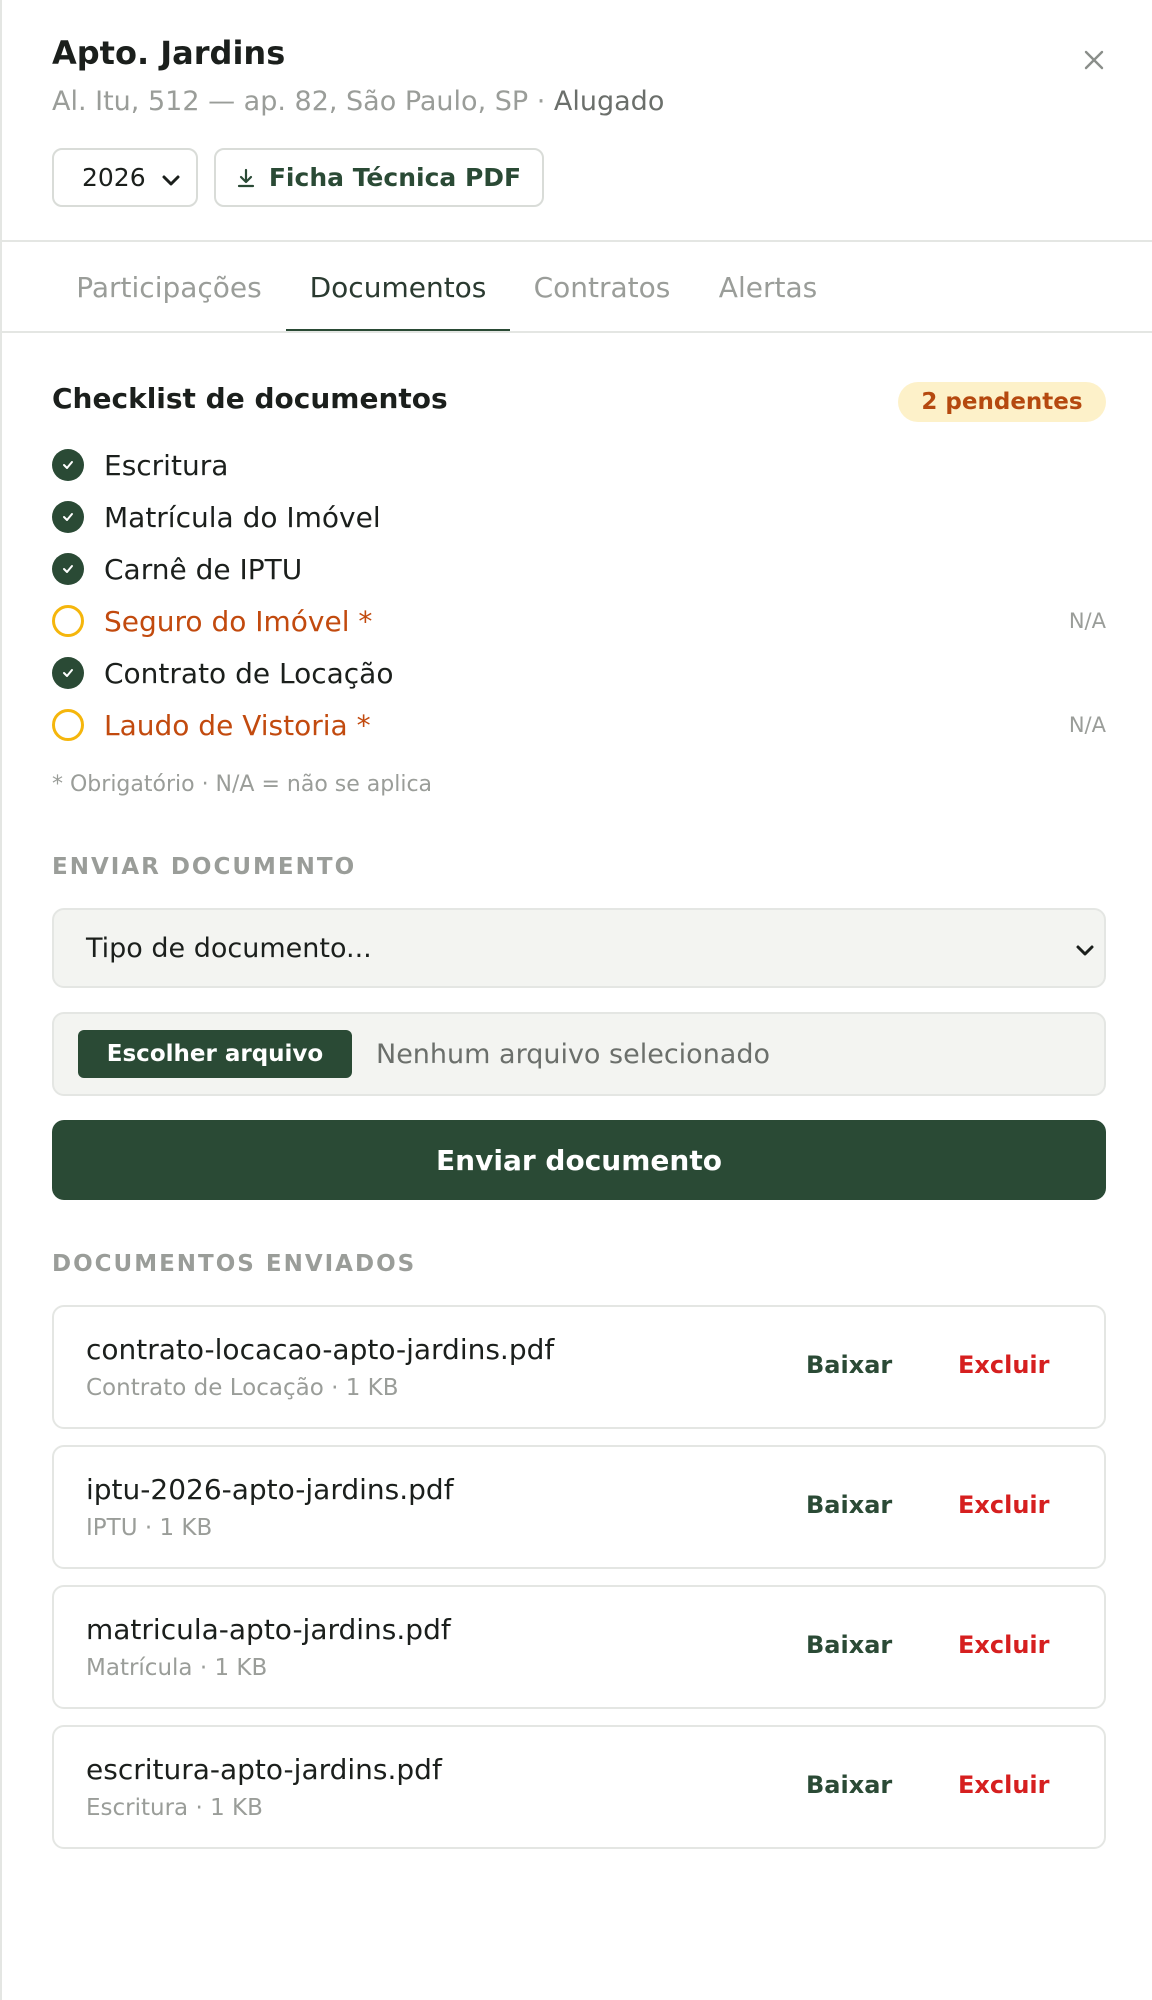 The width and height of the screenshot is (1152, 2000). Describe the element at coordinates (250, 398) in the screenshot. I see `checklist-title: Checklist de documentos` at that location.